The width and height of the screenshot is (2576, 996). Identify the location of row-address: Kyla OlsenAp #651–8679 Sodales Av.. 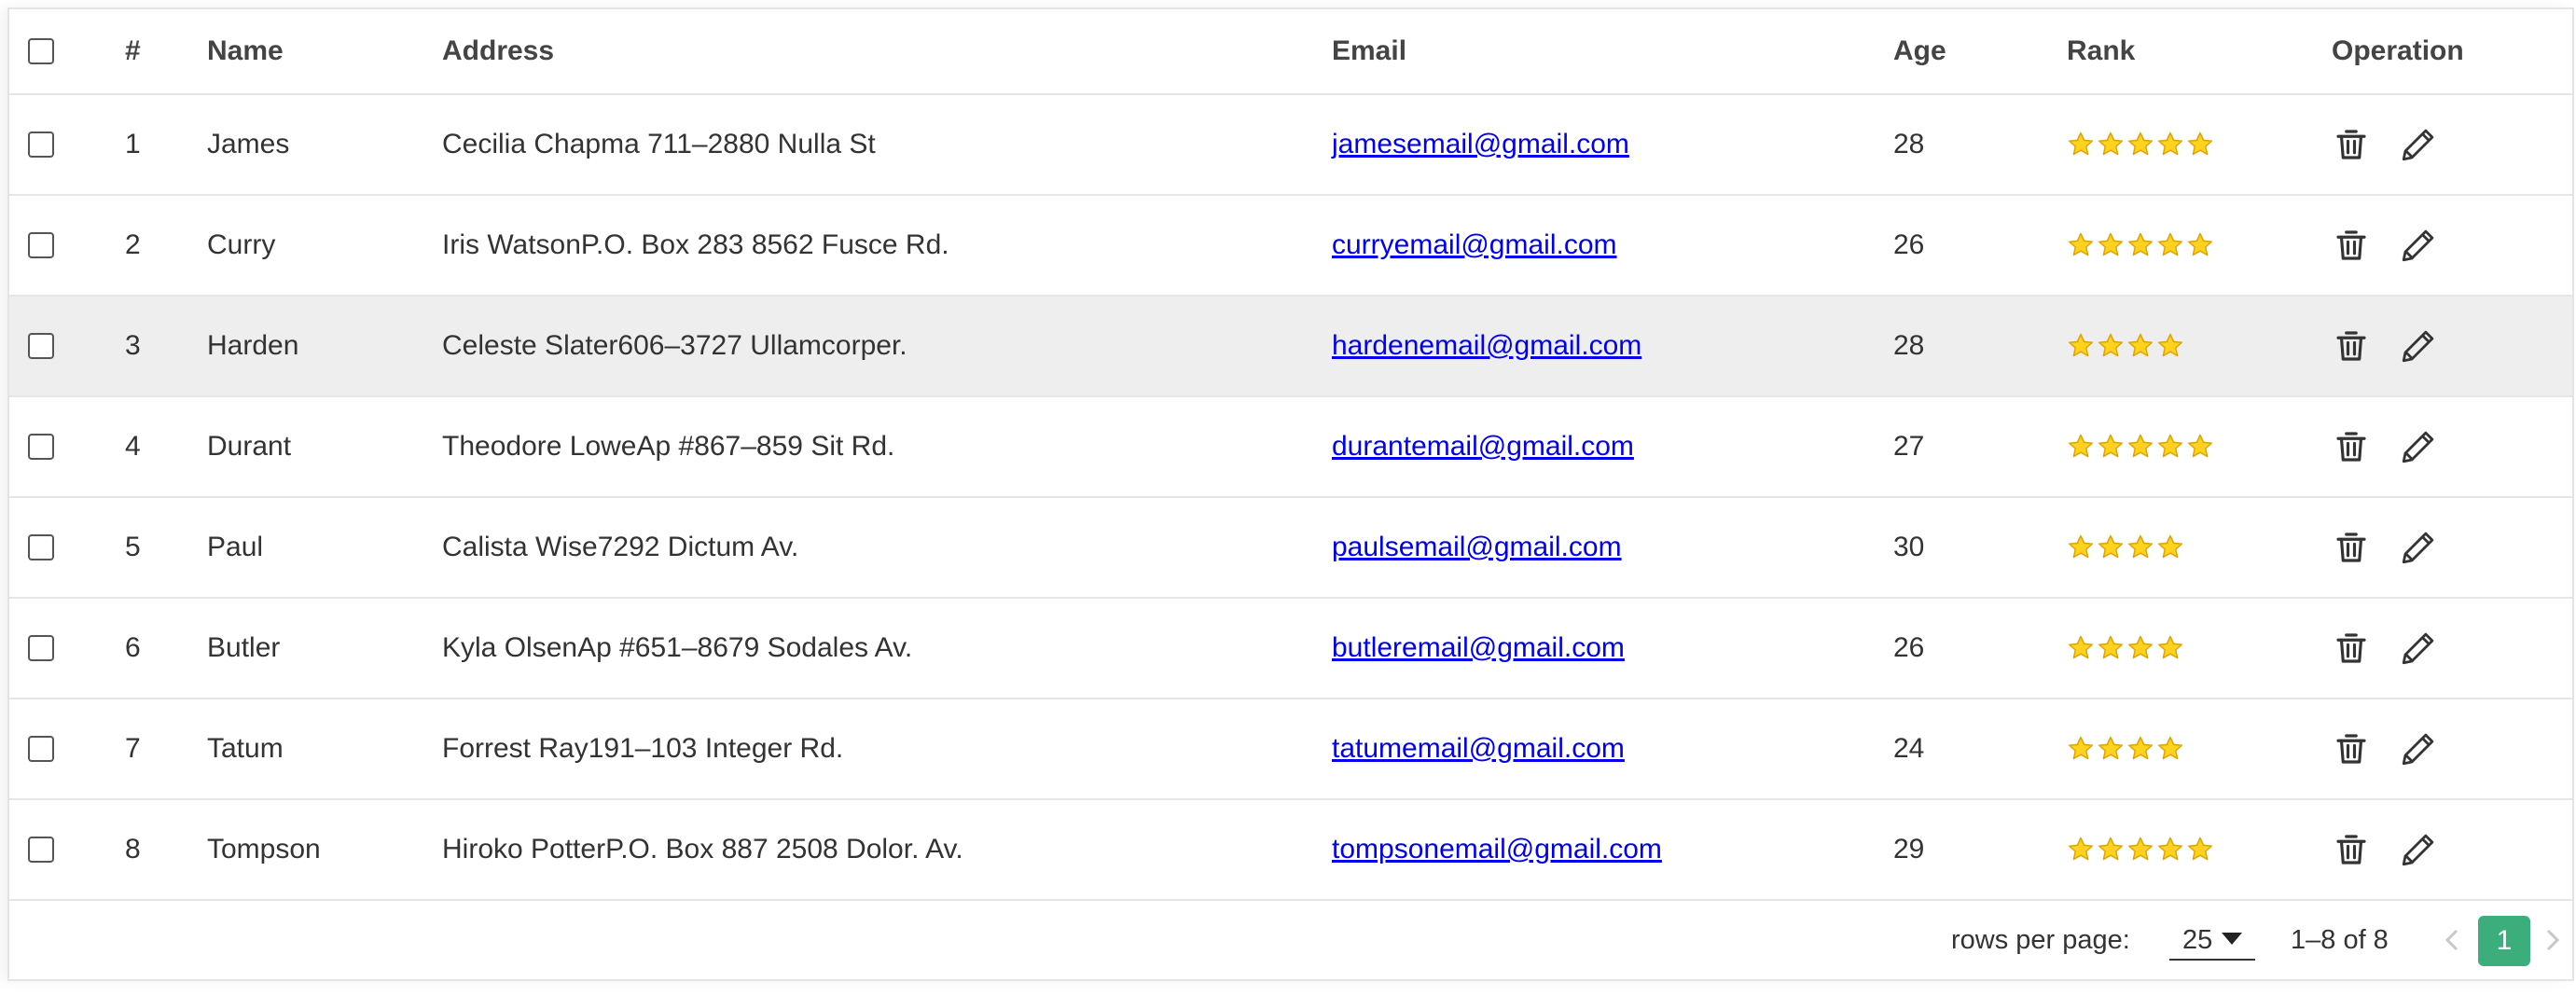
(677, 647).